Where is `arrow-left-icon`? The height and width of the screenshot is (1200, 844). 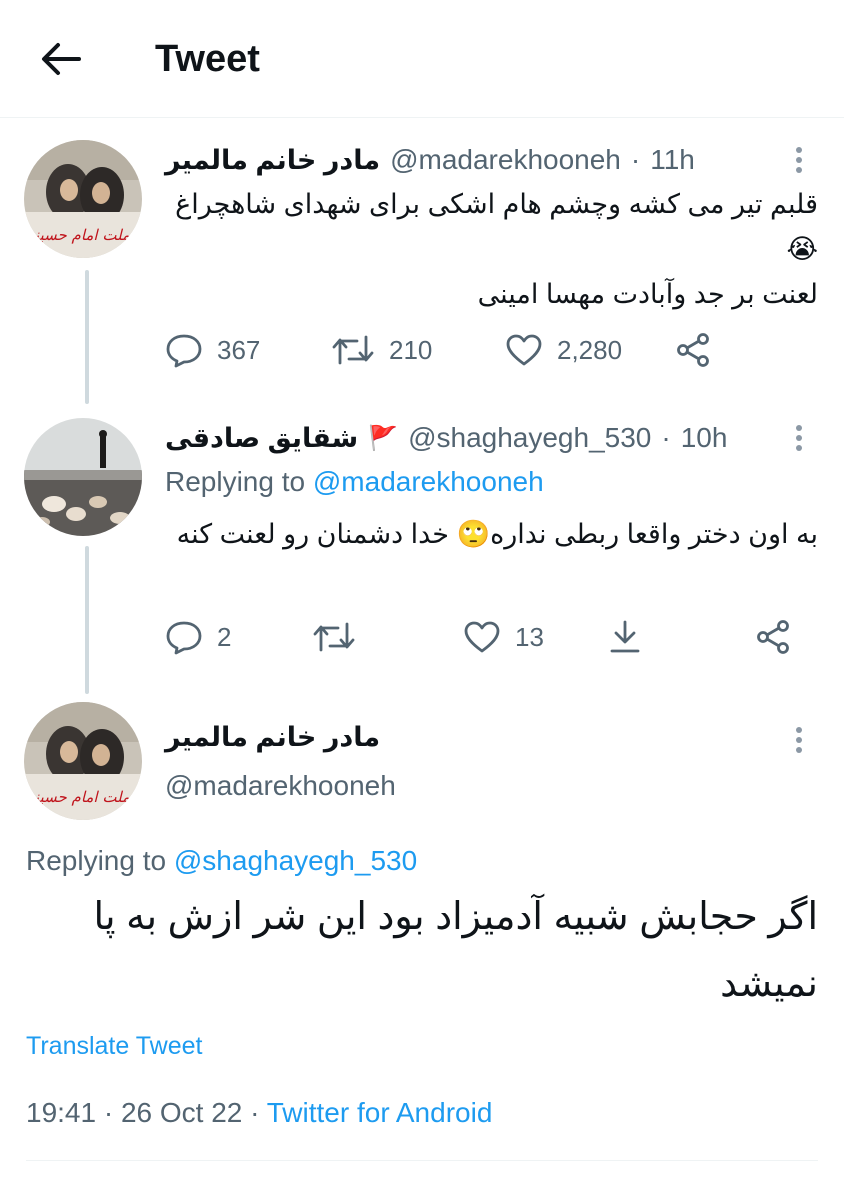 arrow-left-icon is located at coordinates (61, 59).